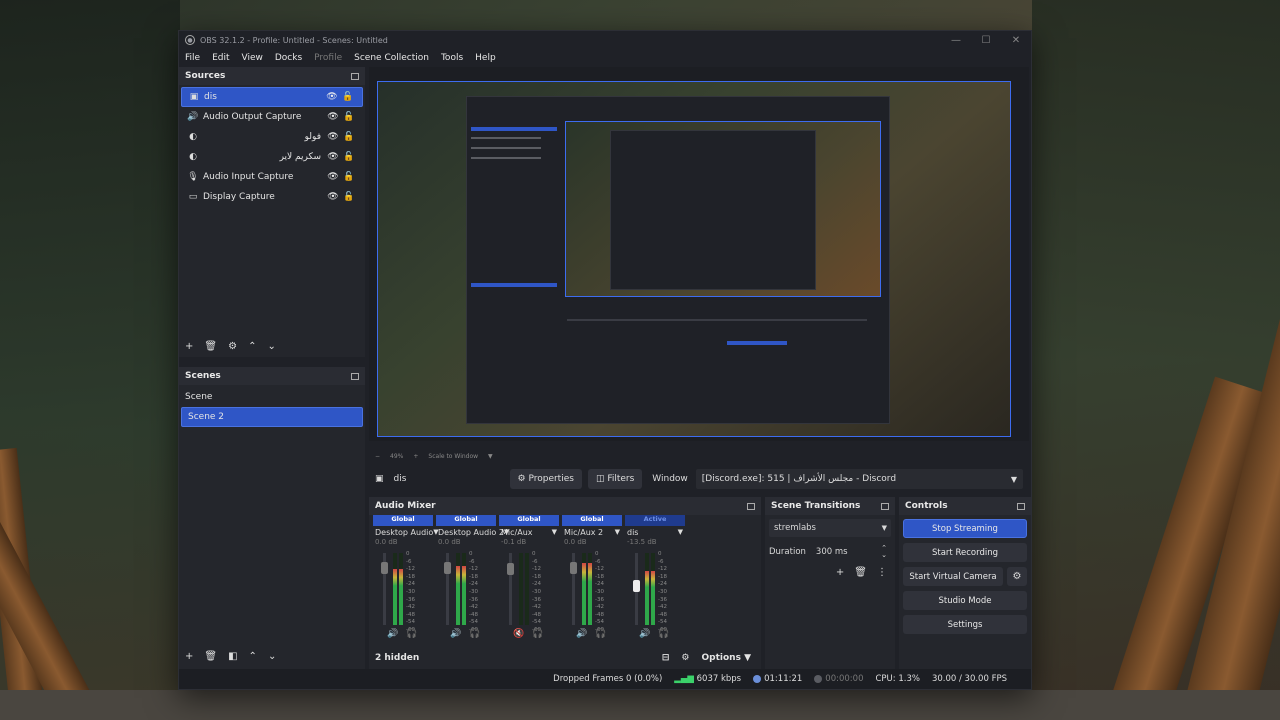 The image size is (1280, 720). I want to click on channel-name-select: Desktop Audio ▼, so click(406, 532).